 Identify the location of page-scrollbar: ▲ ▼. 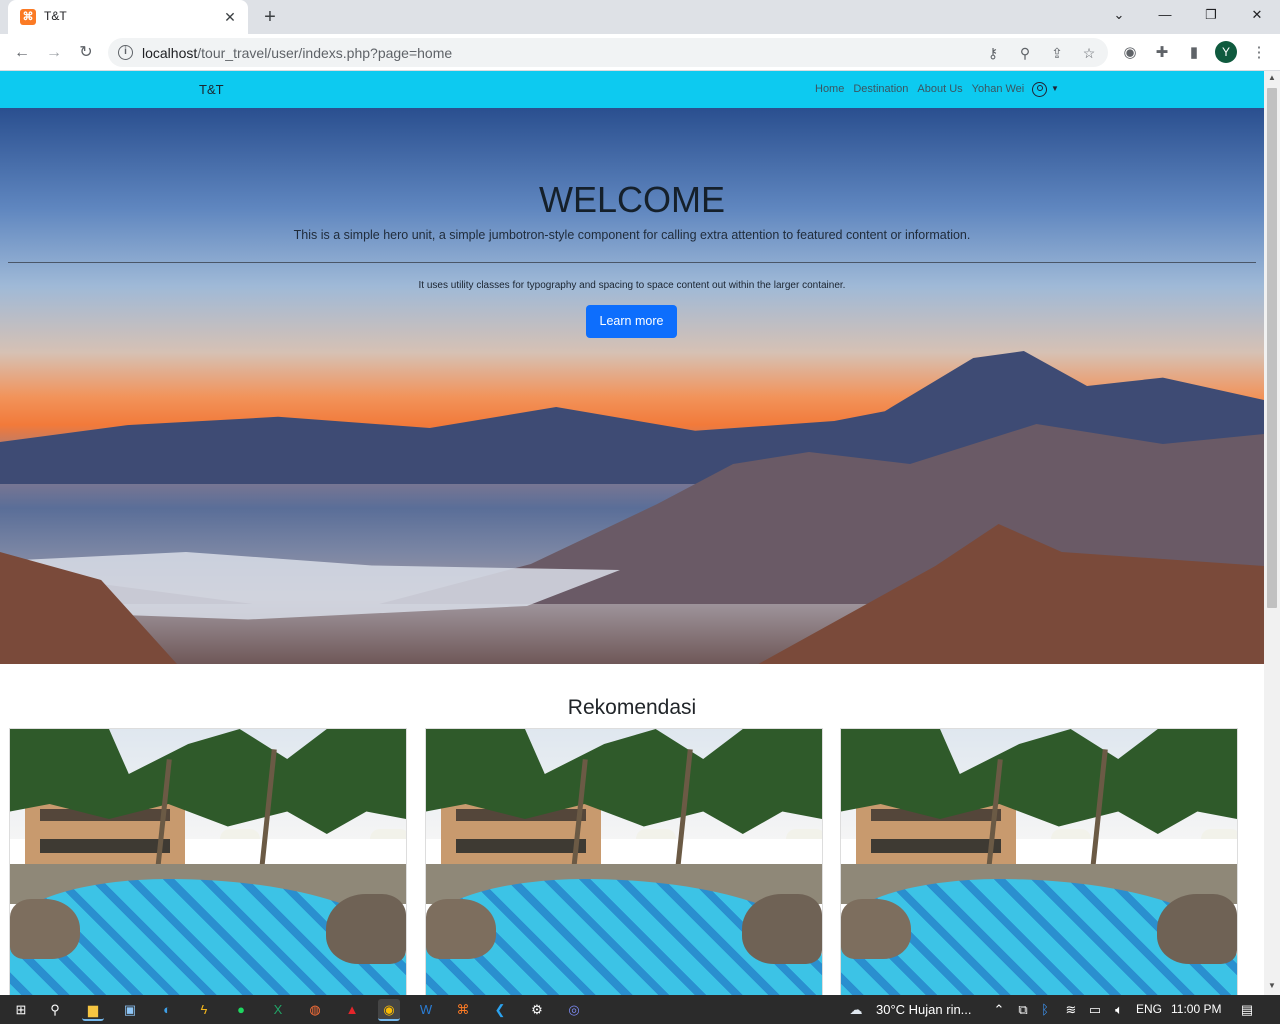
(1272, 533).